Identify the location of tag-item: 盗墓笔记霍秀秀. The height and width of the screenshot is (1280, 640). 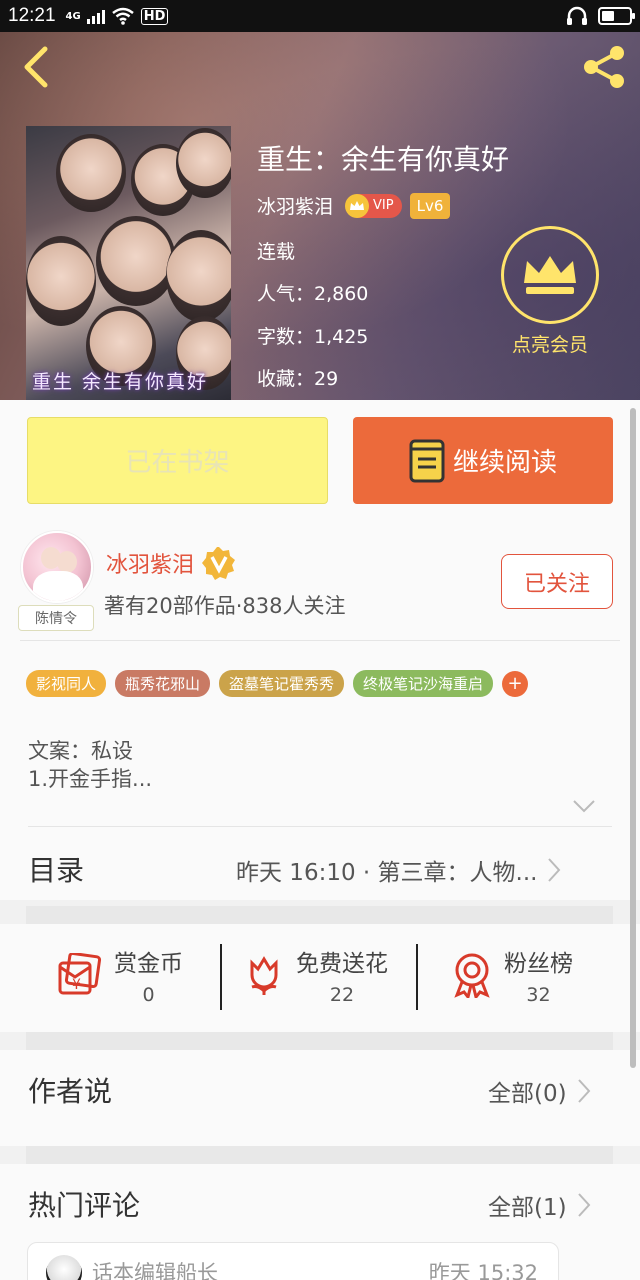
(282, 683).